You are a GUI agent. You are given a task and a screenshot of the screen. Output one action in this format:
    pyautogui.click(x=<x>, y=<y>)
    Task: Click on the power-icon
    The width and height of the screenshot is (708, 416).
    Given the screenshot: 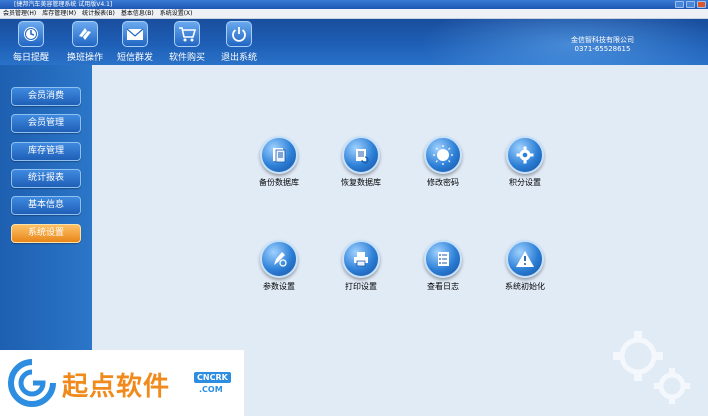 What is the action you would take?
    pyautogui.click(x=239, y=34)
    